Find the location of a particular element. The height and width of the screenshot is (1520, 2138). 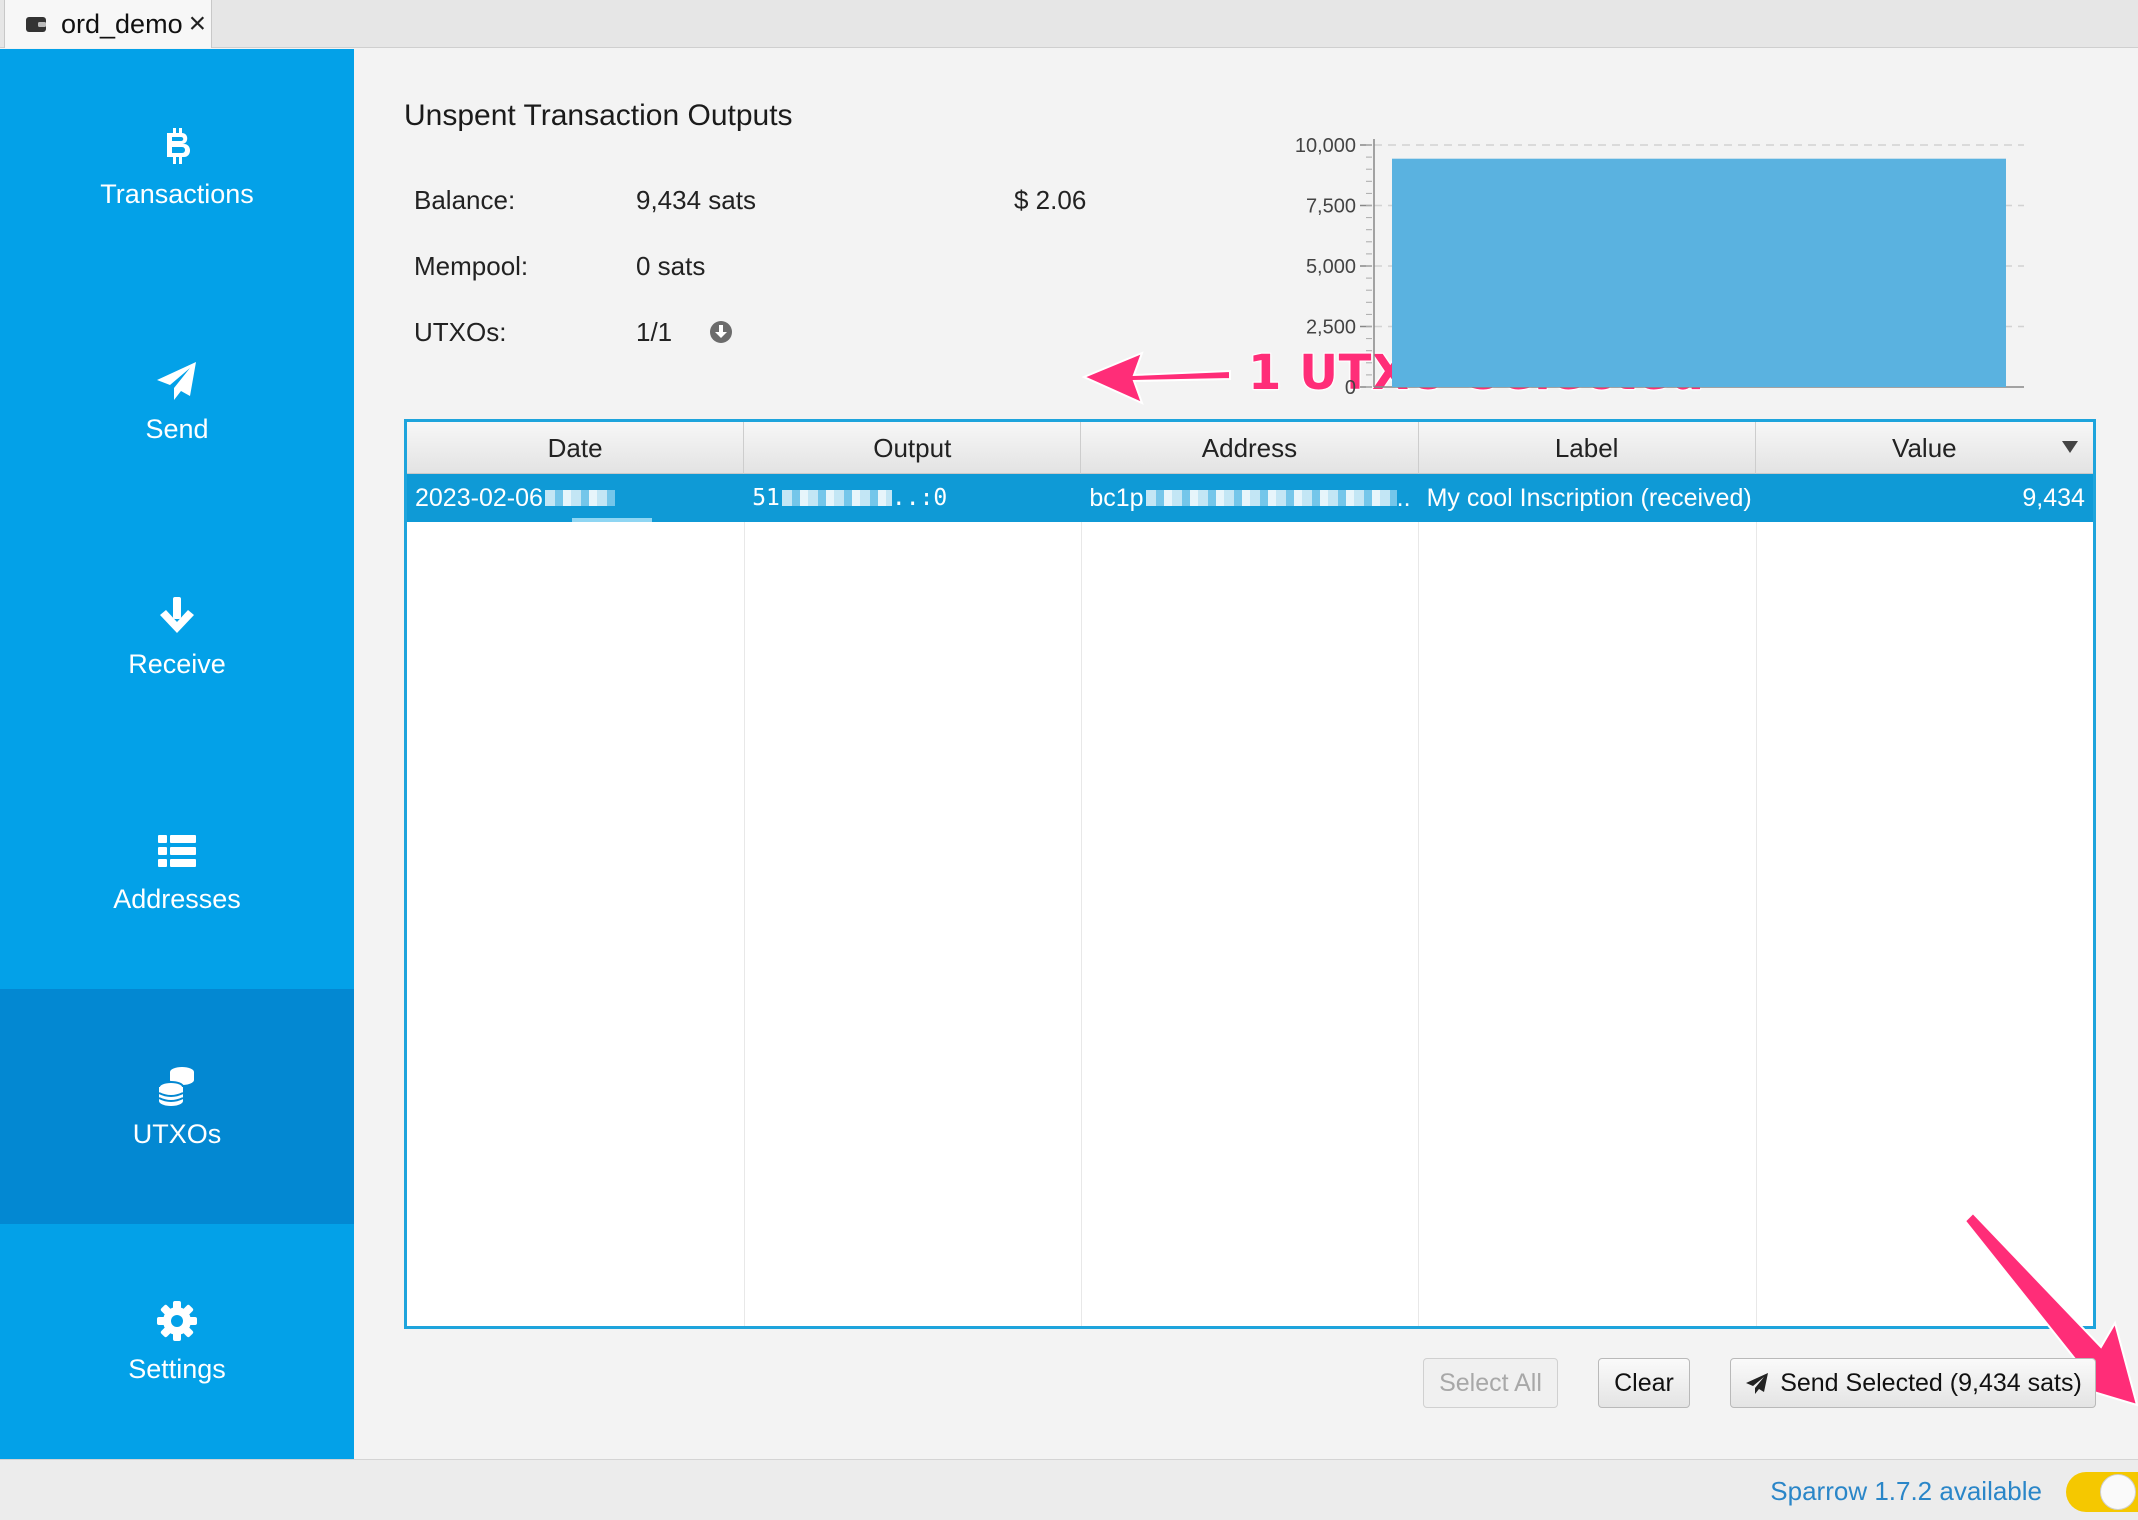

update-available-link: Sparrow 1.7.2 available is located at coordinates (1906, 1491).